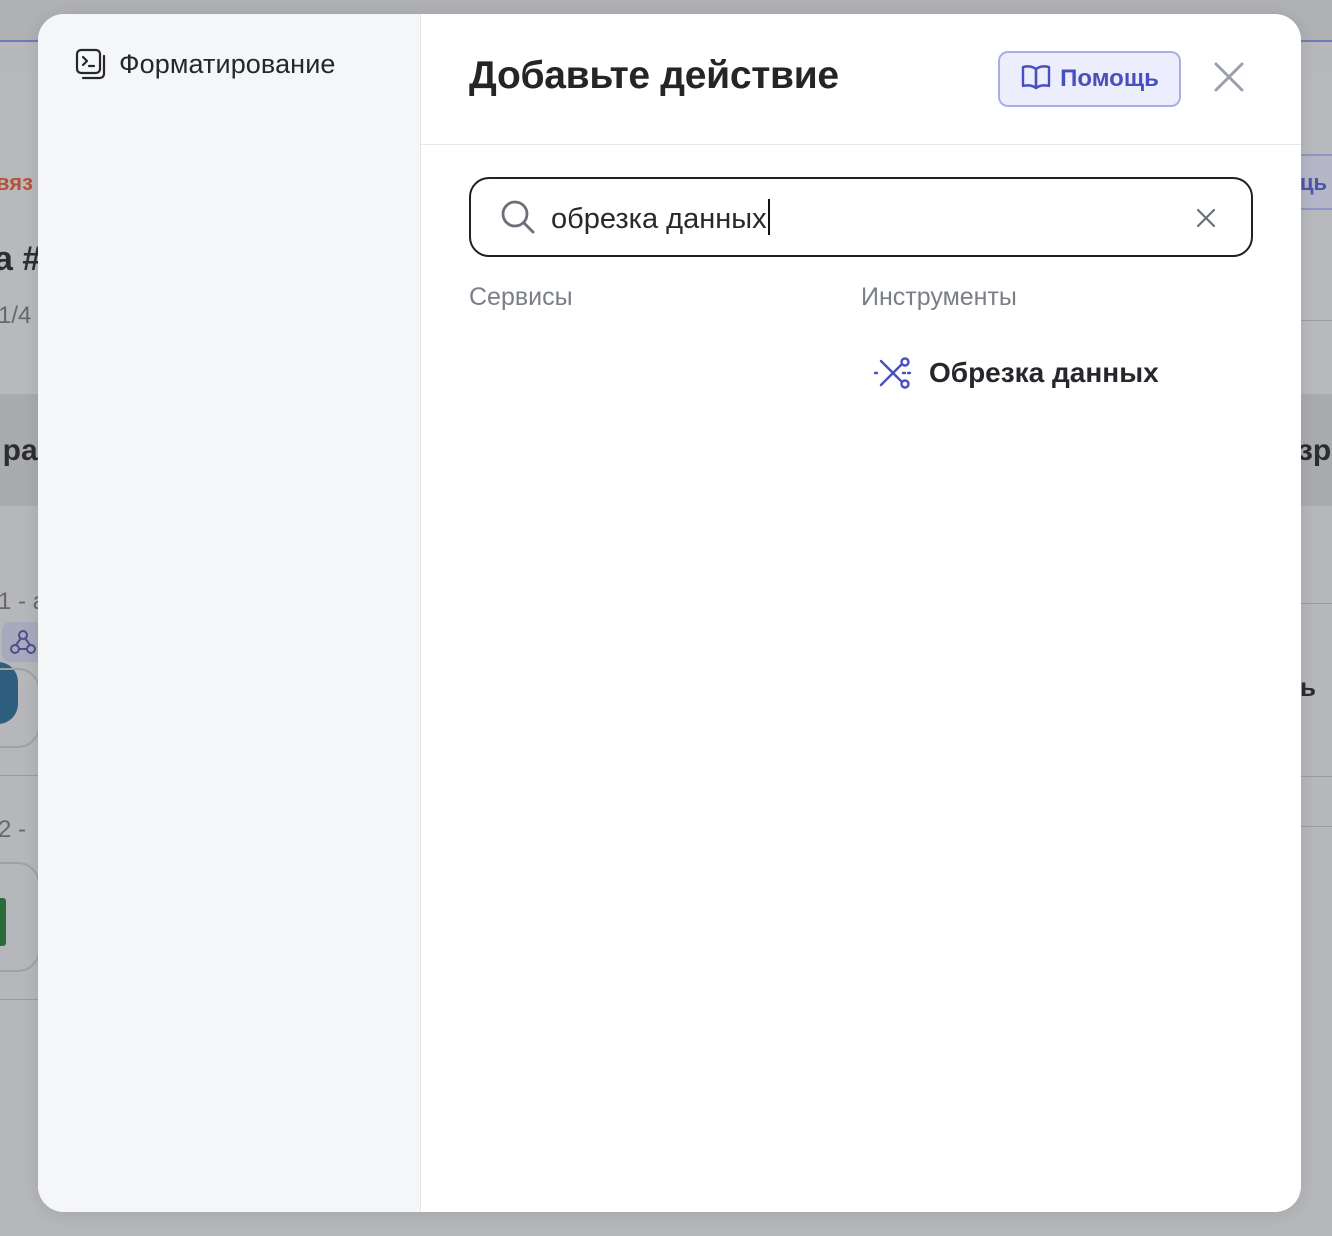 The image size is (1332, 1236). What do you see at coordinates (1044, 372) in the screenshot?
I see `tool-item-label: Обрезка данных` at bounding box center [1044, 372].